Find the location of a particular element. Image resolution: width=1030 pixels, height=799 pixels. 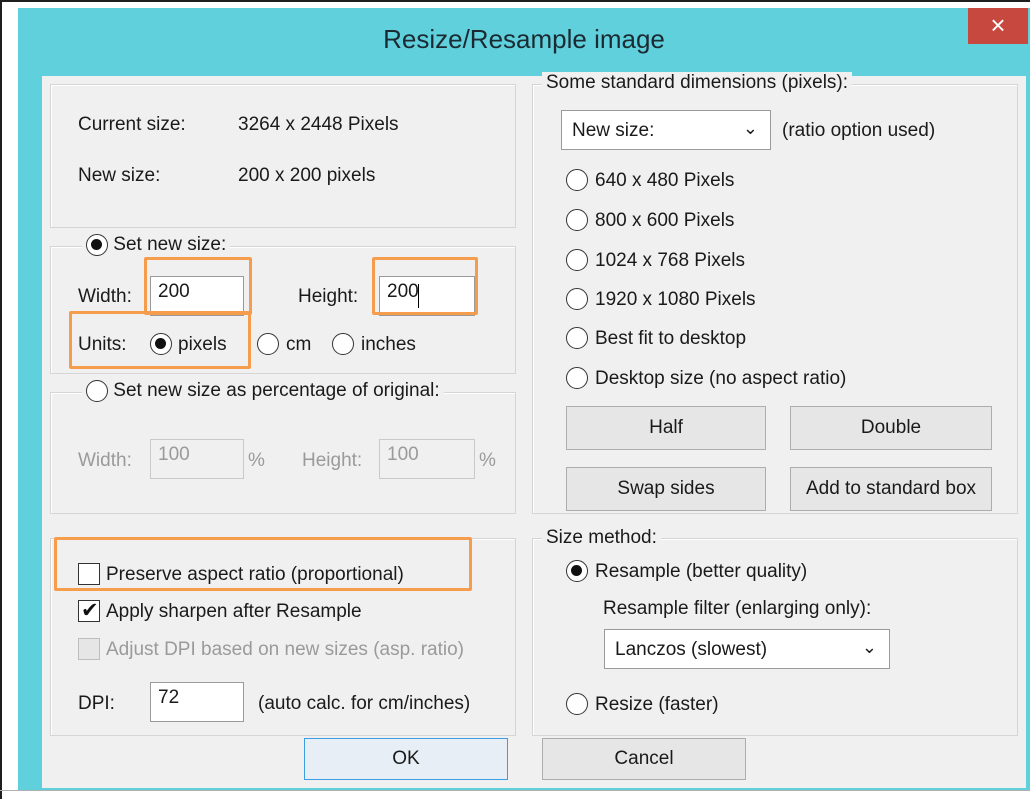

new-size-label: New size: is located at coordinates (119, 175).